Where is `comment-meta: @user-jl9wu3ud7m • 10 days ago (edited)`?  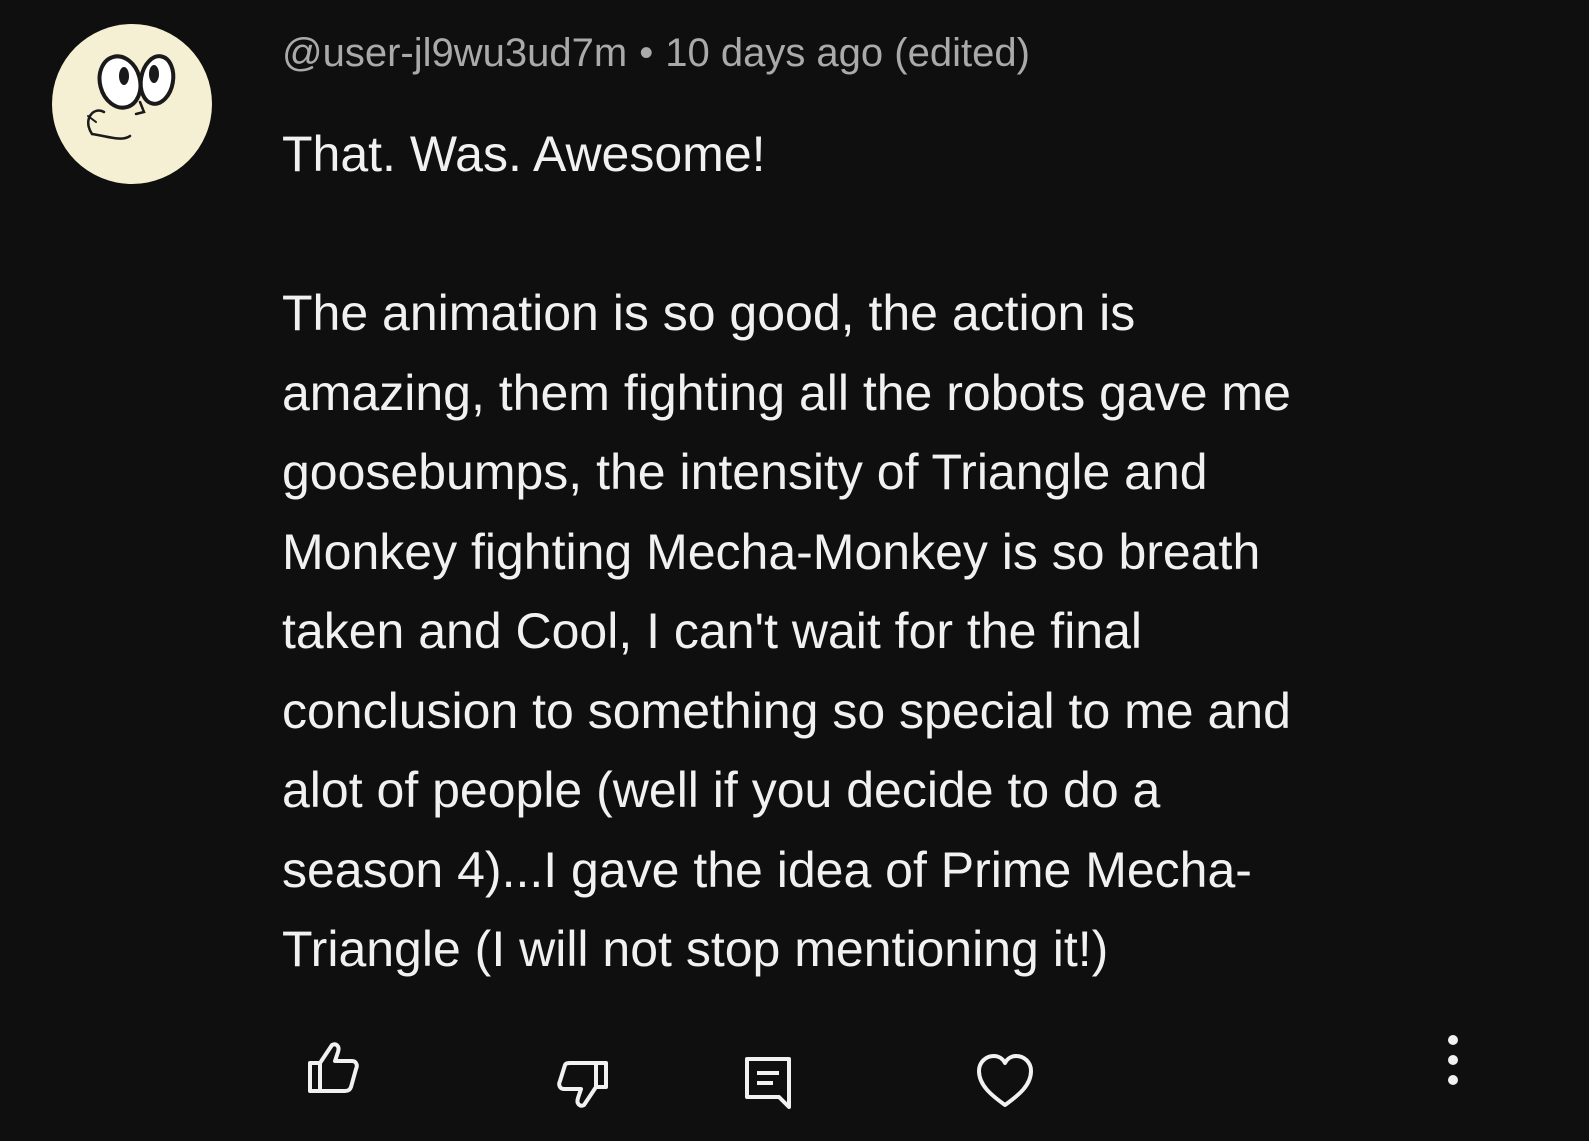 comment-meta: @user-jl9wu3ud7m • 10 days ago (edited) is located at coordinates (656, 53).